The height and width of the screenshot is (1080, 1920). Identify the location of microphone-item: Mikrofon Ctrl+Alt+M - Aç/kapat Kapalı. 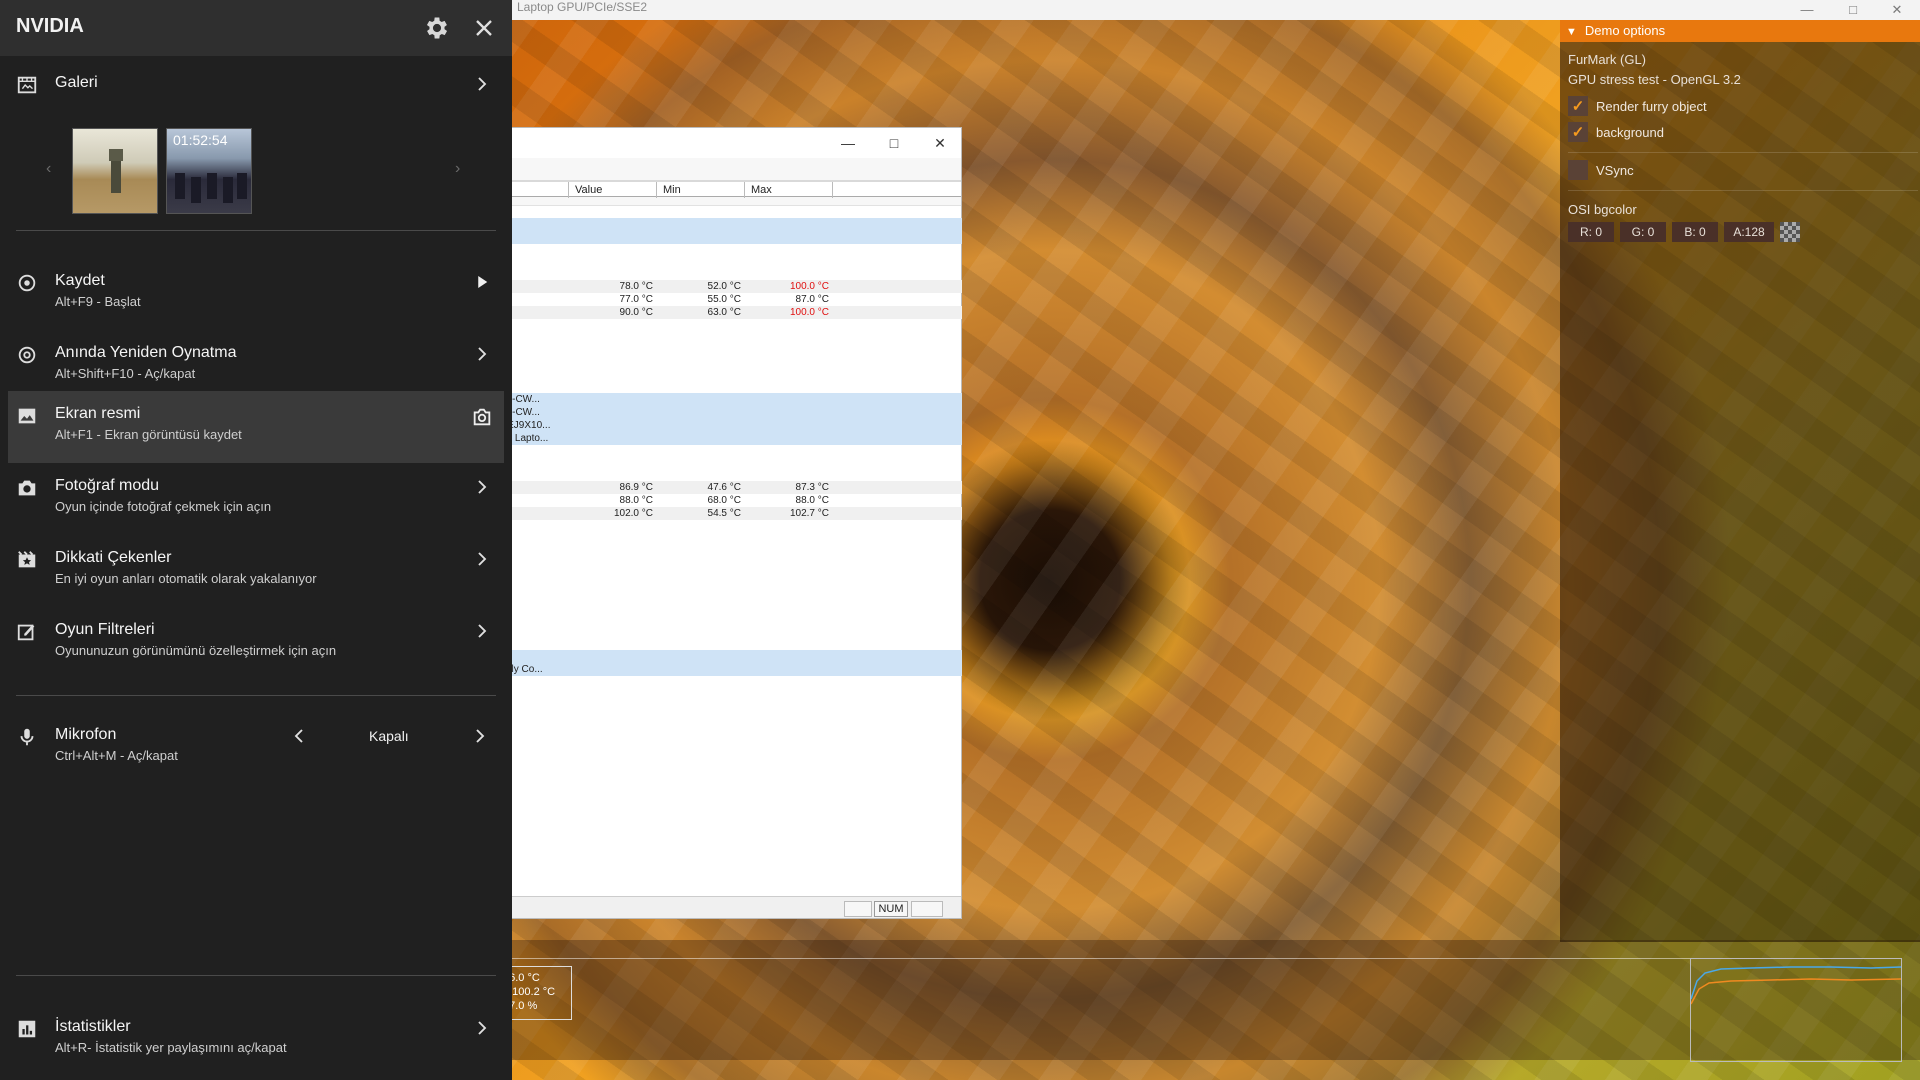
(256, 748).